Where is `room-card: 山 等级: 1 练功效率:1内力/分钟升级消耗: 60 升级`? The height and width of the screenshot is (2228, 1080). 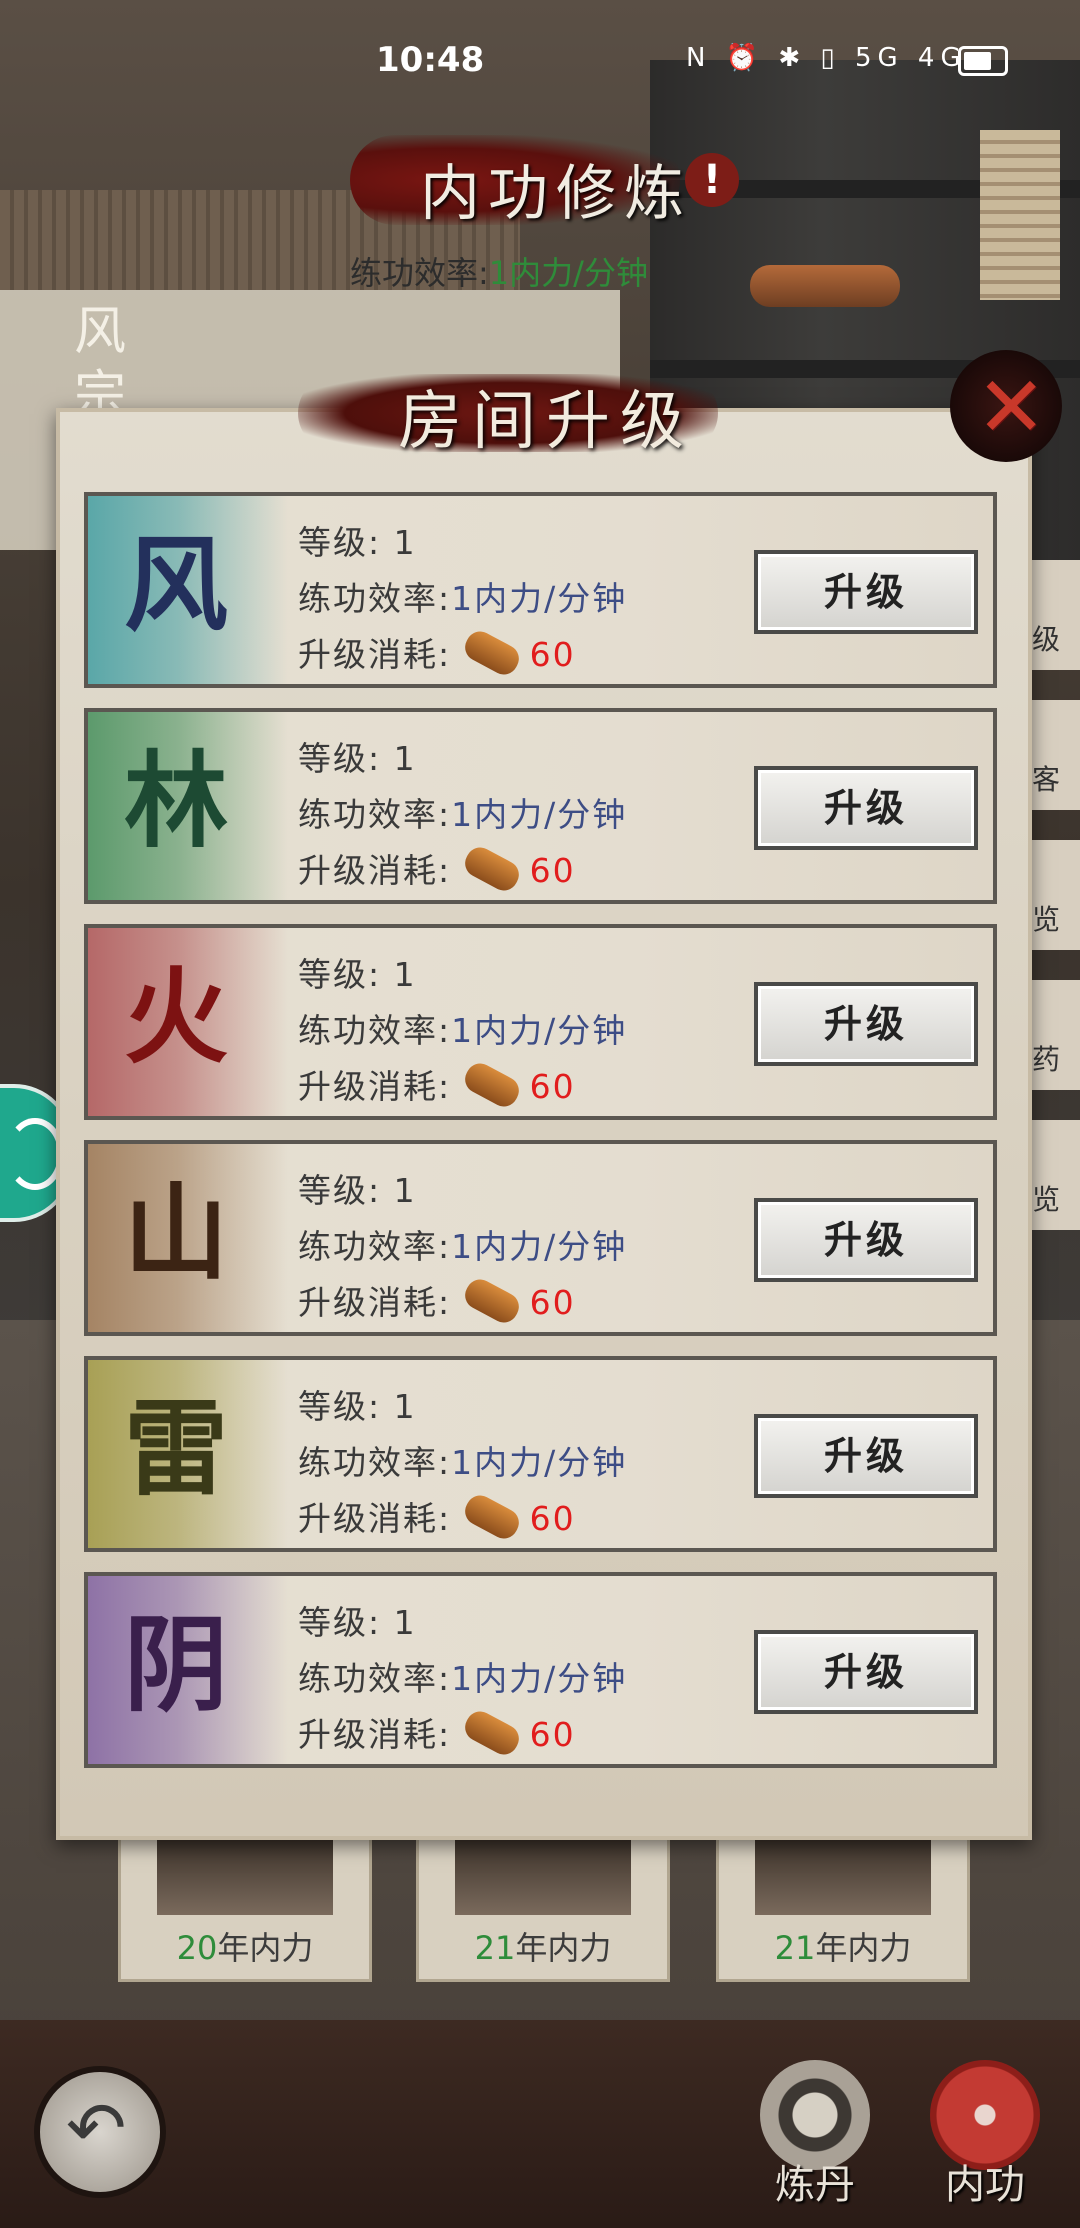 room-card: 山 等级: 1 练功效率:1内力/分钟升级消耗: 60 升级 is located at coordinates (540, 1238).